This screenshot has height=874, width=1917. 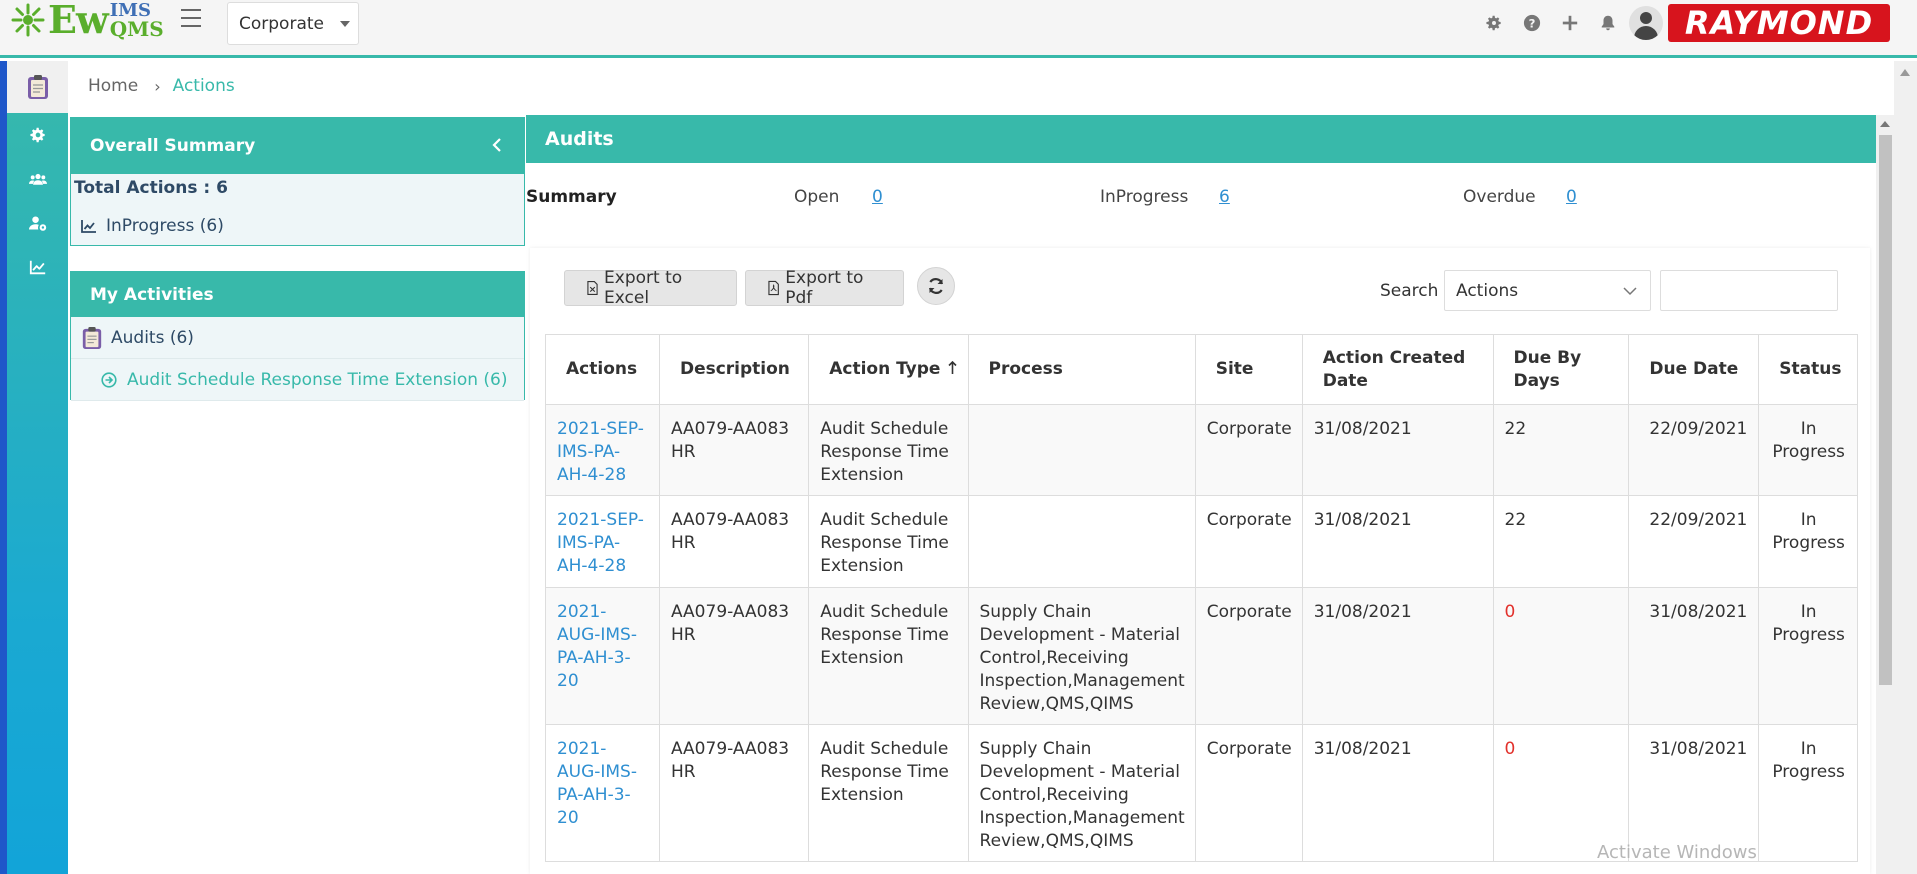 What do you see at coordinates (1394, 369) in the screenshot?
I see `col-created-label: Action Created Date` at bounding box center [1394, 369].